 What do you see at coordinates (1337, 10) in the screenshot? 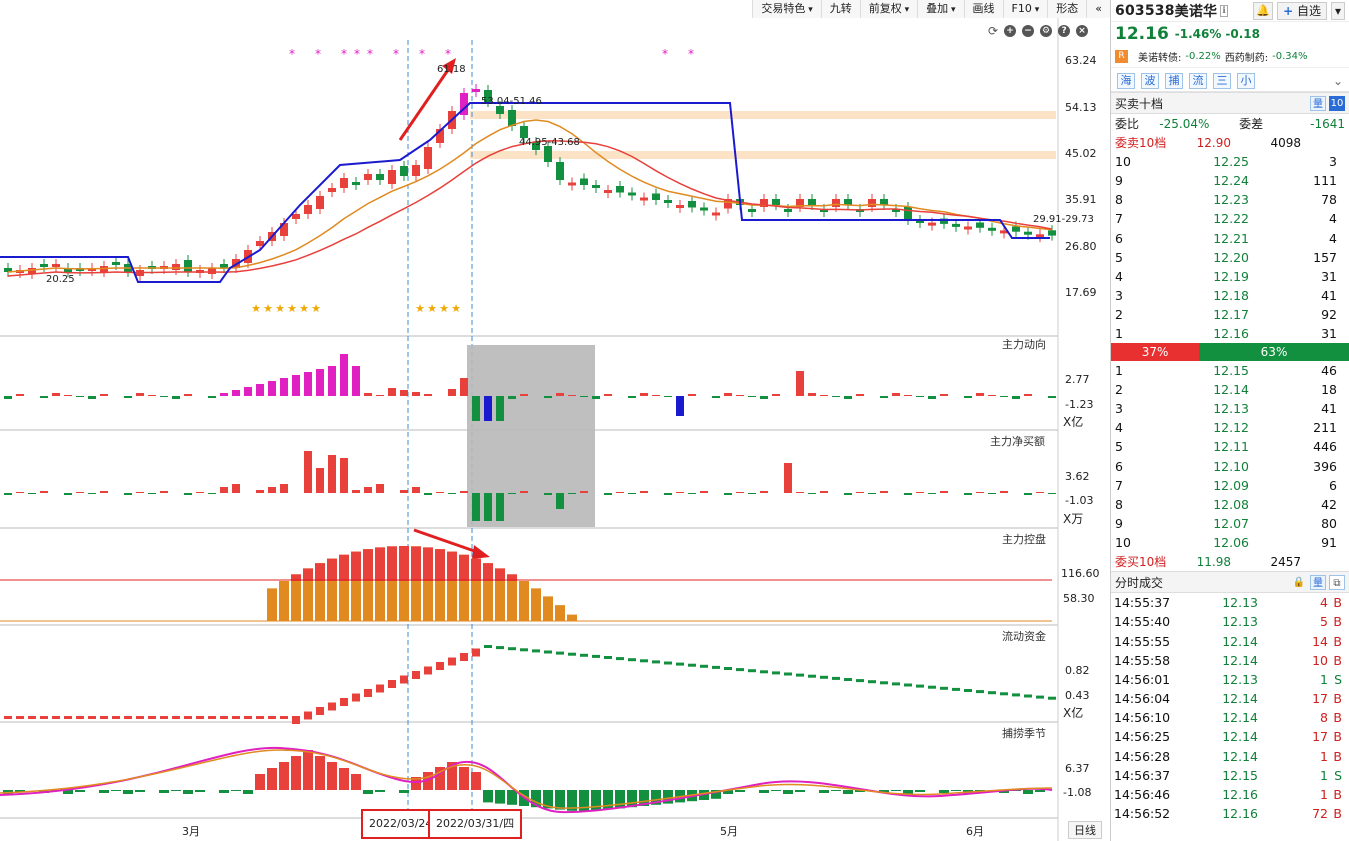
I see `chevron-down-icon: ▾` at bounding box center [1337, 10].